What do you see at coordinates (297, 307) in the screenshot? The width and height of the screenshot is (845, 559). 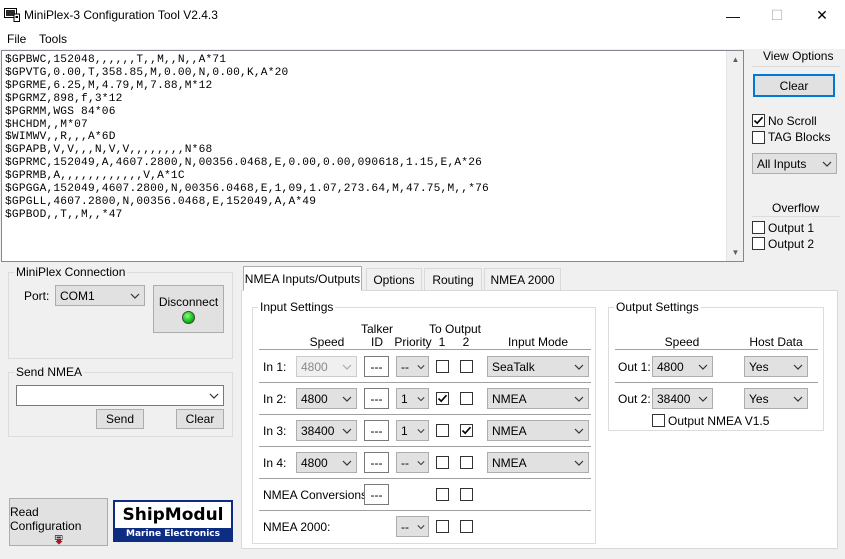 I see `input-settings-title: Input Settings` at bounding box center [297, 307].